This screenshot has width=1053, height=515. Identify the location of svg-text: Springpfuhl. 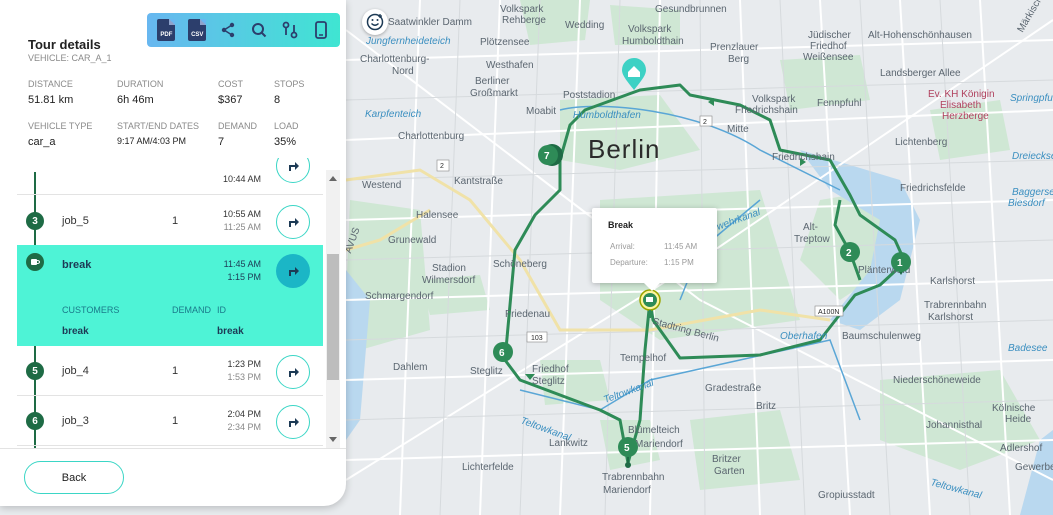
(1031, 98).